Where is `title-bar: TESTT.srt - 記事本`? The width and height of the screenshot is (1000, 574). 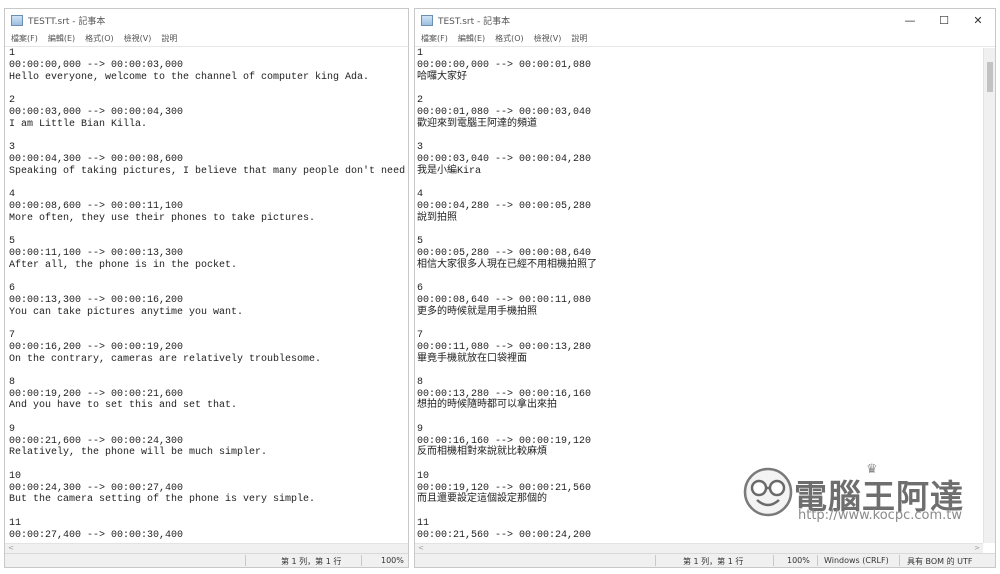 title-bar: TESTT.srt - 記事本 is located at coordinates (206, 20).